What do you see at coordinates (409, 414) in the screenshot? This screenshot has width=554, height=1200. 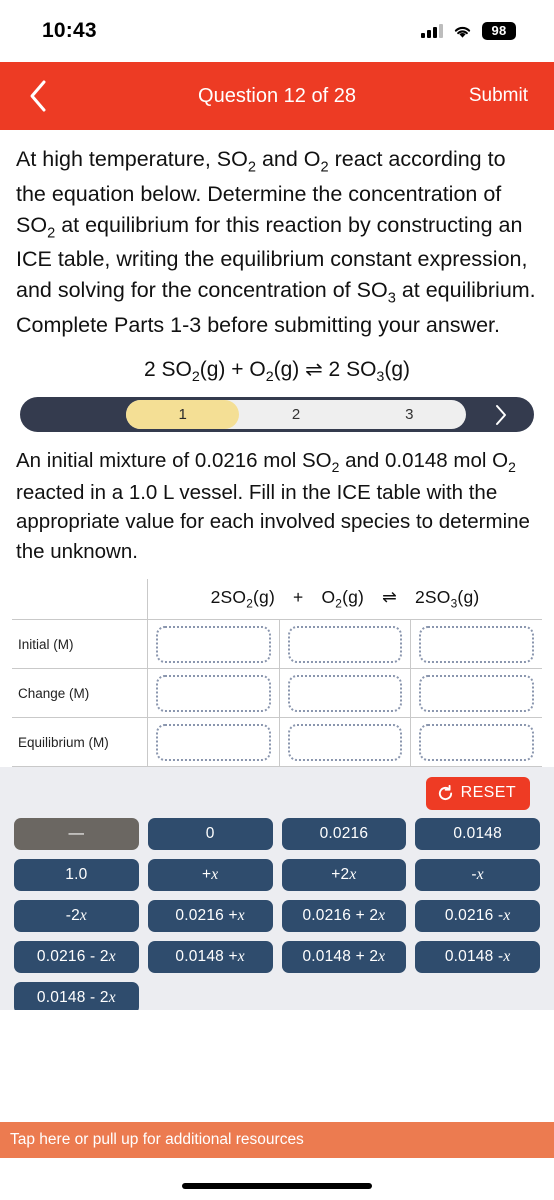 I see `step-tab-3: 3` at bounding box center [409, 414].